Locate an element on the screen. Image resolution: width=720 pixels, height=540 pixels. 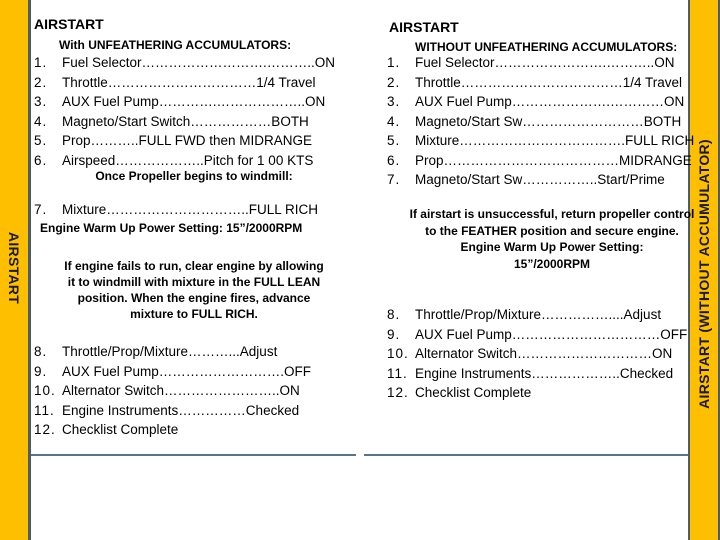
step-text: Alternator Switch……………………..ON is located at coordinates (181, 390).